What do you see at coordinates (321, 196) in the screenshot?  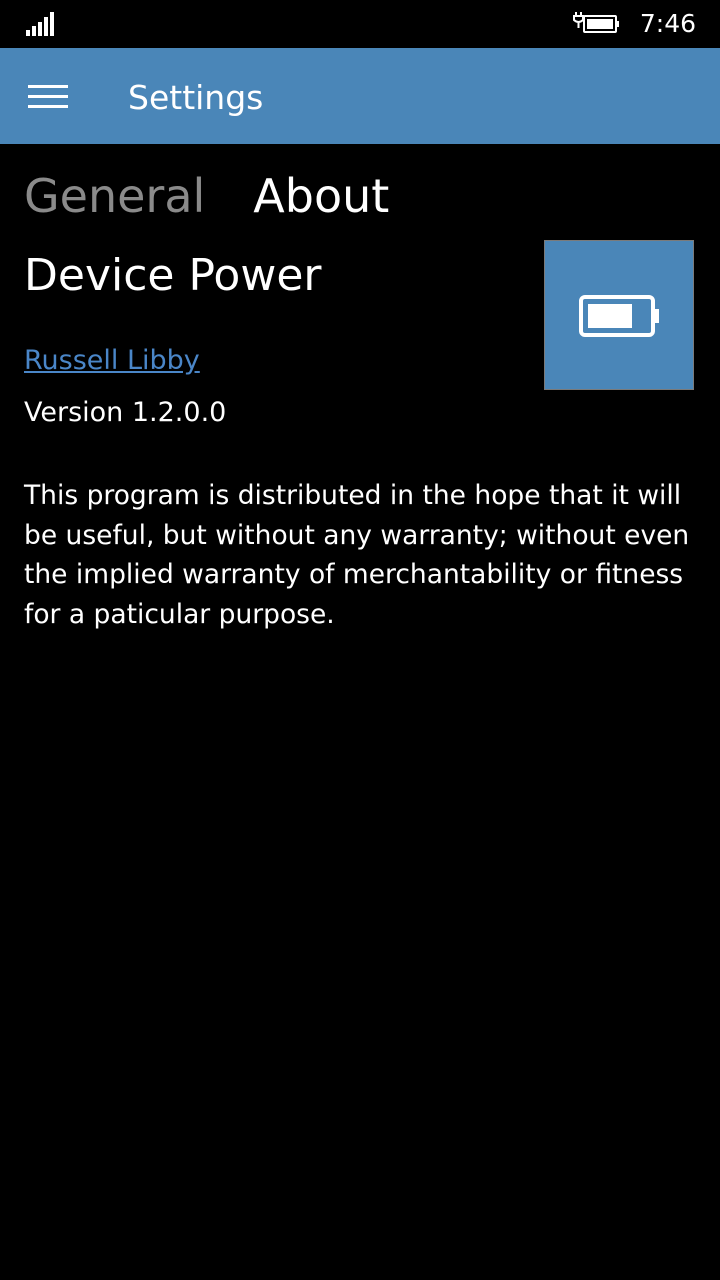 I see `tab-about: About` at bounding box center [321, 196].